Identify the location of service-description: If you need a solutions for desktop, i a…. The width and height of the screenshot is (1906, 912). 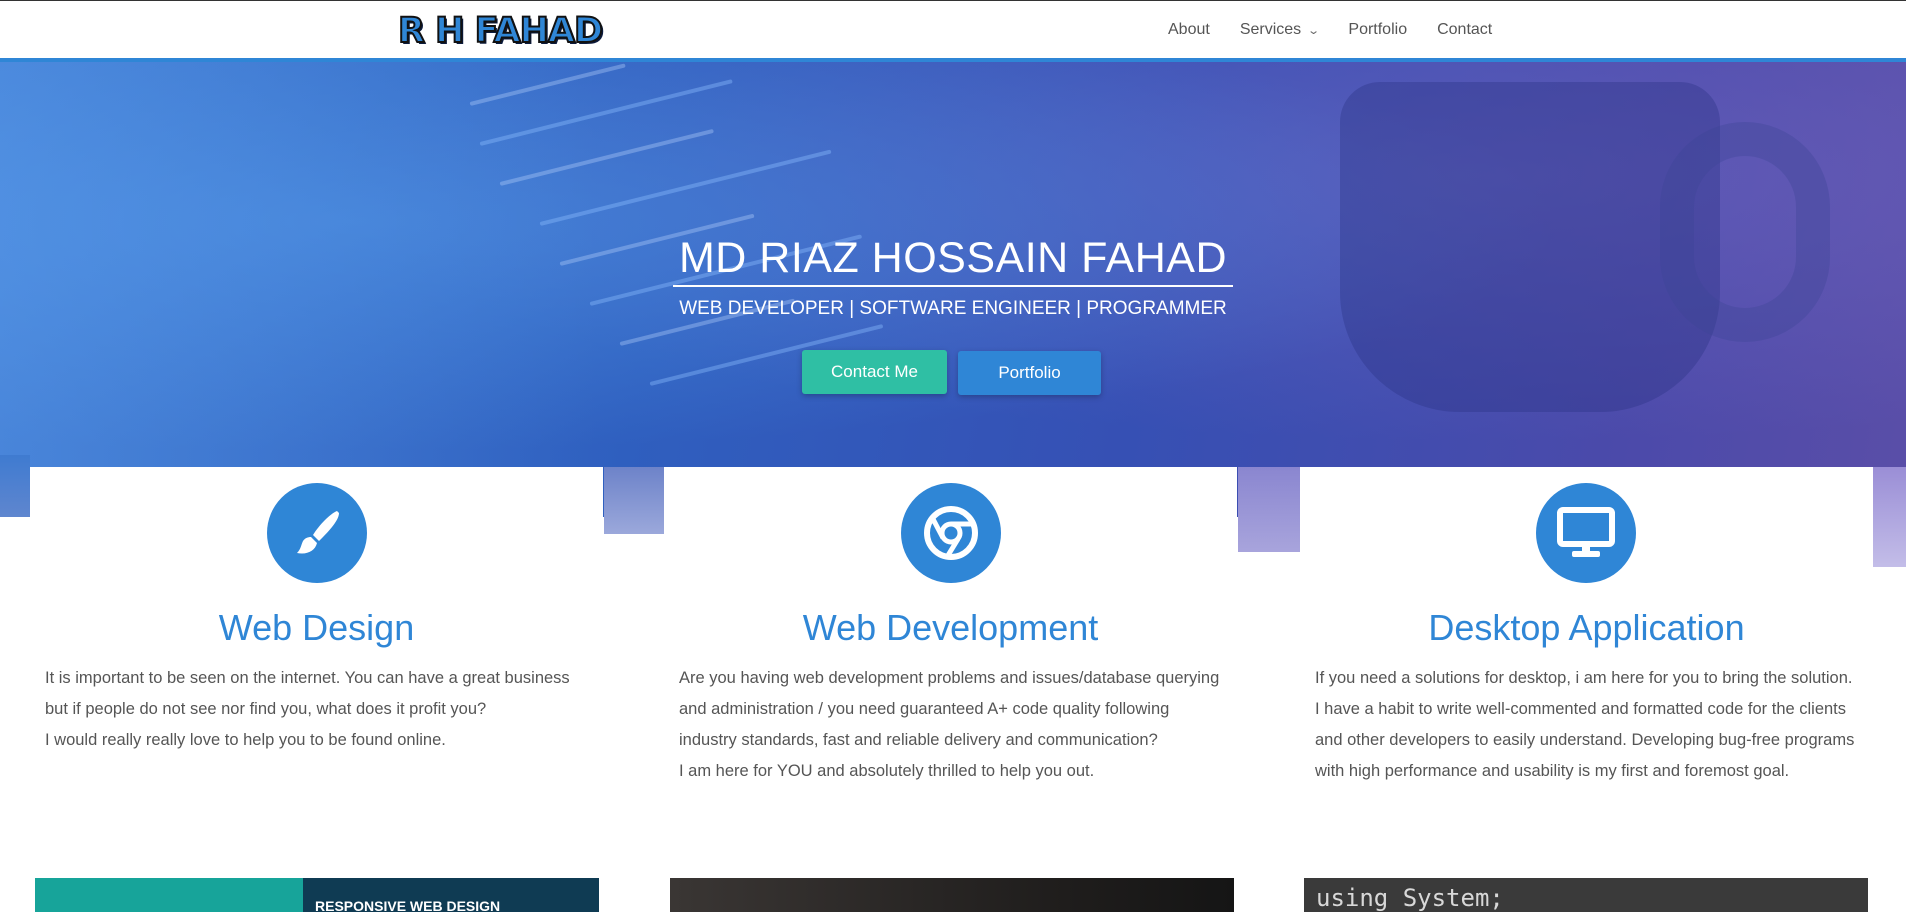
(1587, 725).